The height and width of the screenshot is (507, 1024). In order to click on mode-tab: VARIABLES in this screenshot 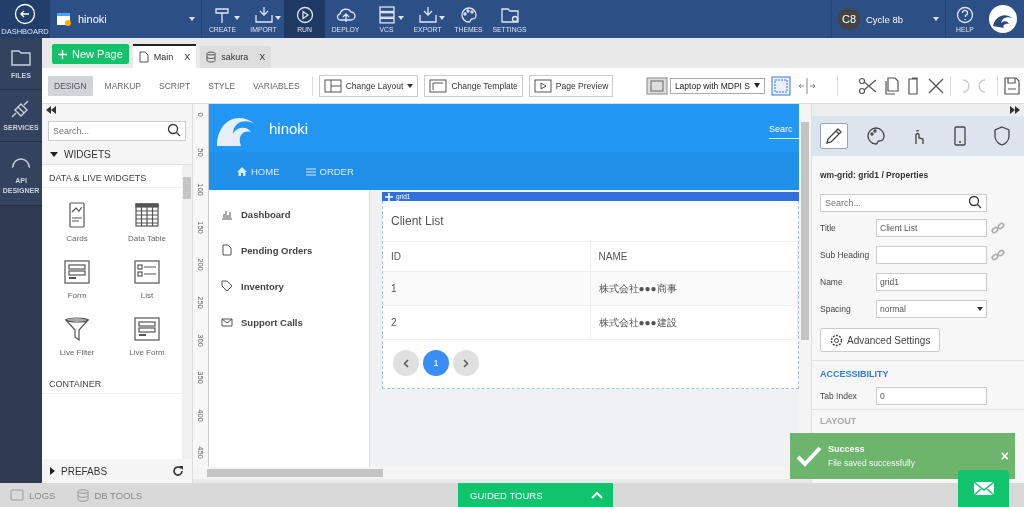, I will do `click(276, 85)`.